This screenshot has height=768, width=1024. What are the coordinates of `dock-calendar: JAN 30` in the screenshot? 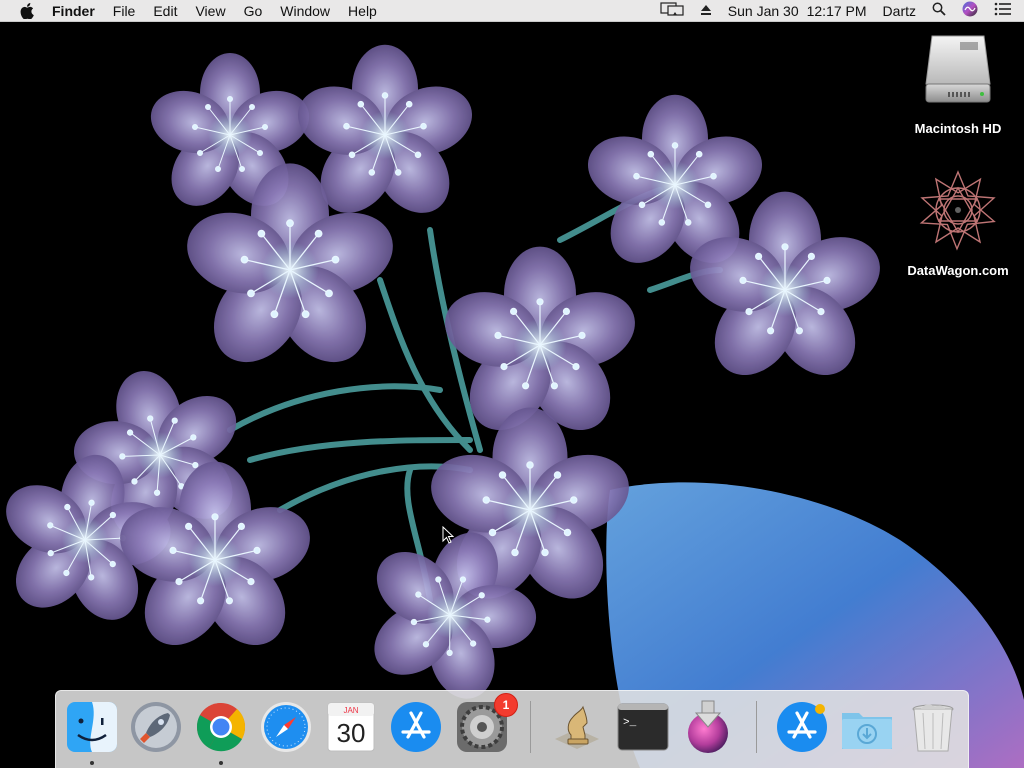 It's located at (351, 727).